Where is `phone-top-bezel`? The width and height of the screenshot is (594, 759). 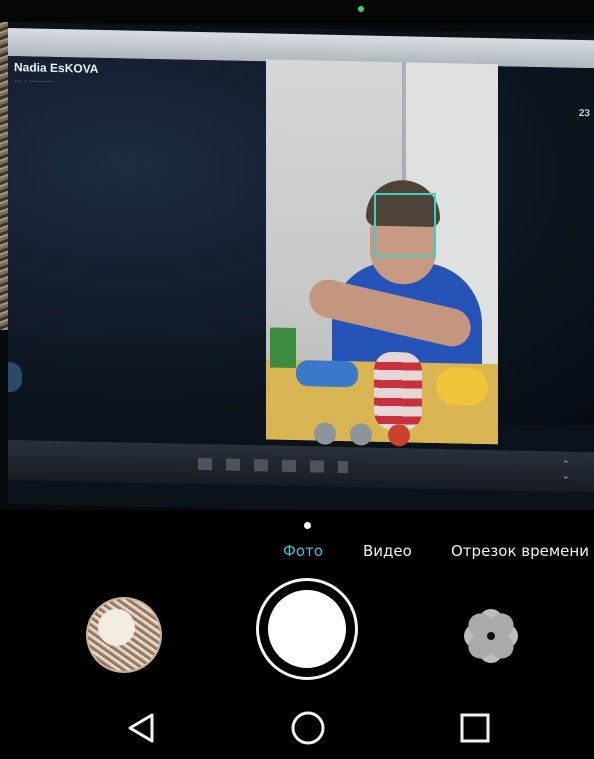 phone-top-bezel is located at coordinates (297, 11).